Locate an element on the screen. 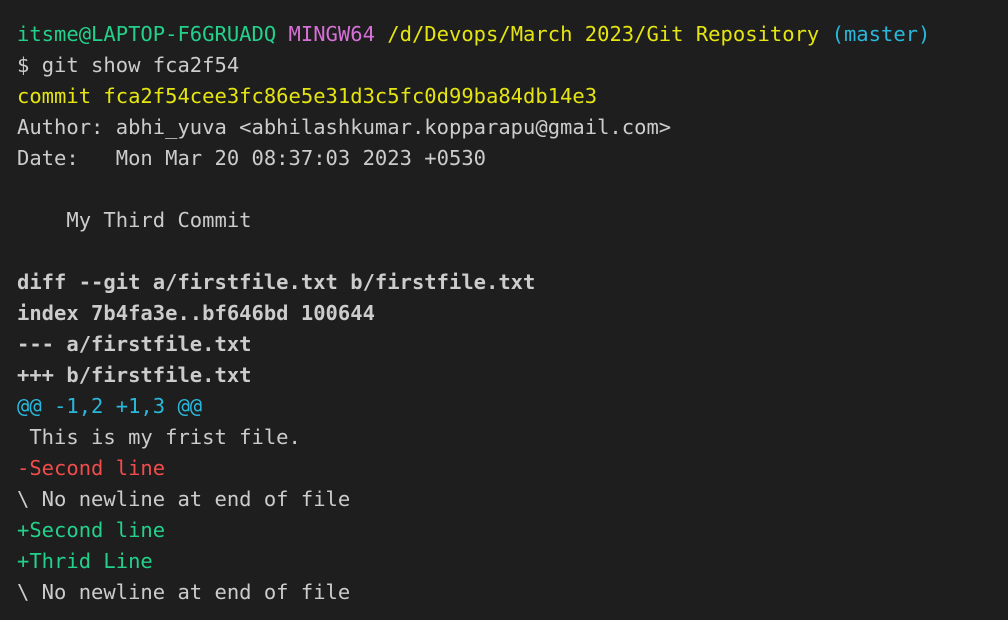 This screenshot has height=620, width=1008. command-line: $ git show fca2f54 is located at coordinates (512, 65).